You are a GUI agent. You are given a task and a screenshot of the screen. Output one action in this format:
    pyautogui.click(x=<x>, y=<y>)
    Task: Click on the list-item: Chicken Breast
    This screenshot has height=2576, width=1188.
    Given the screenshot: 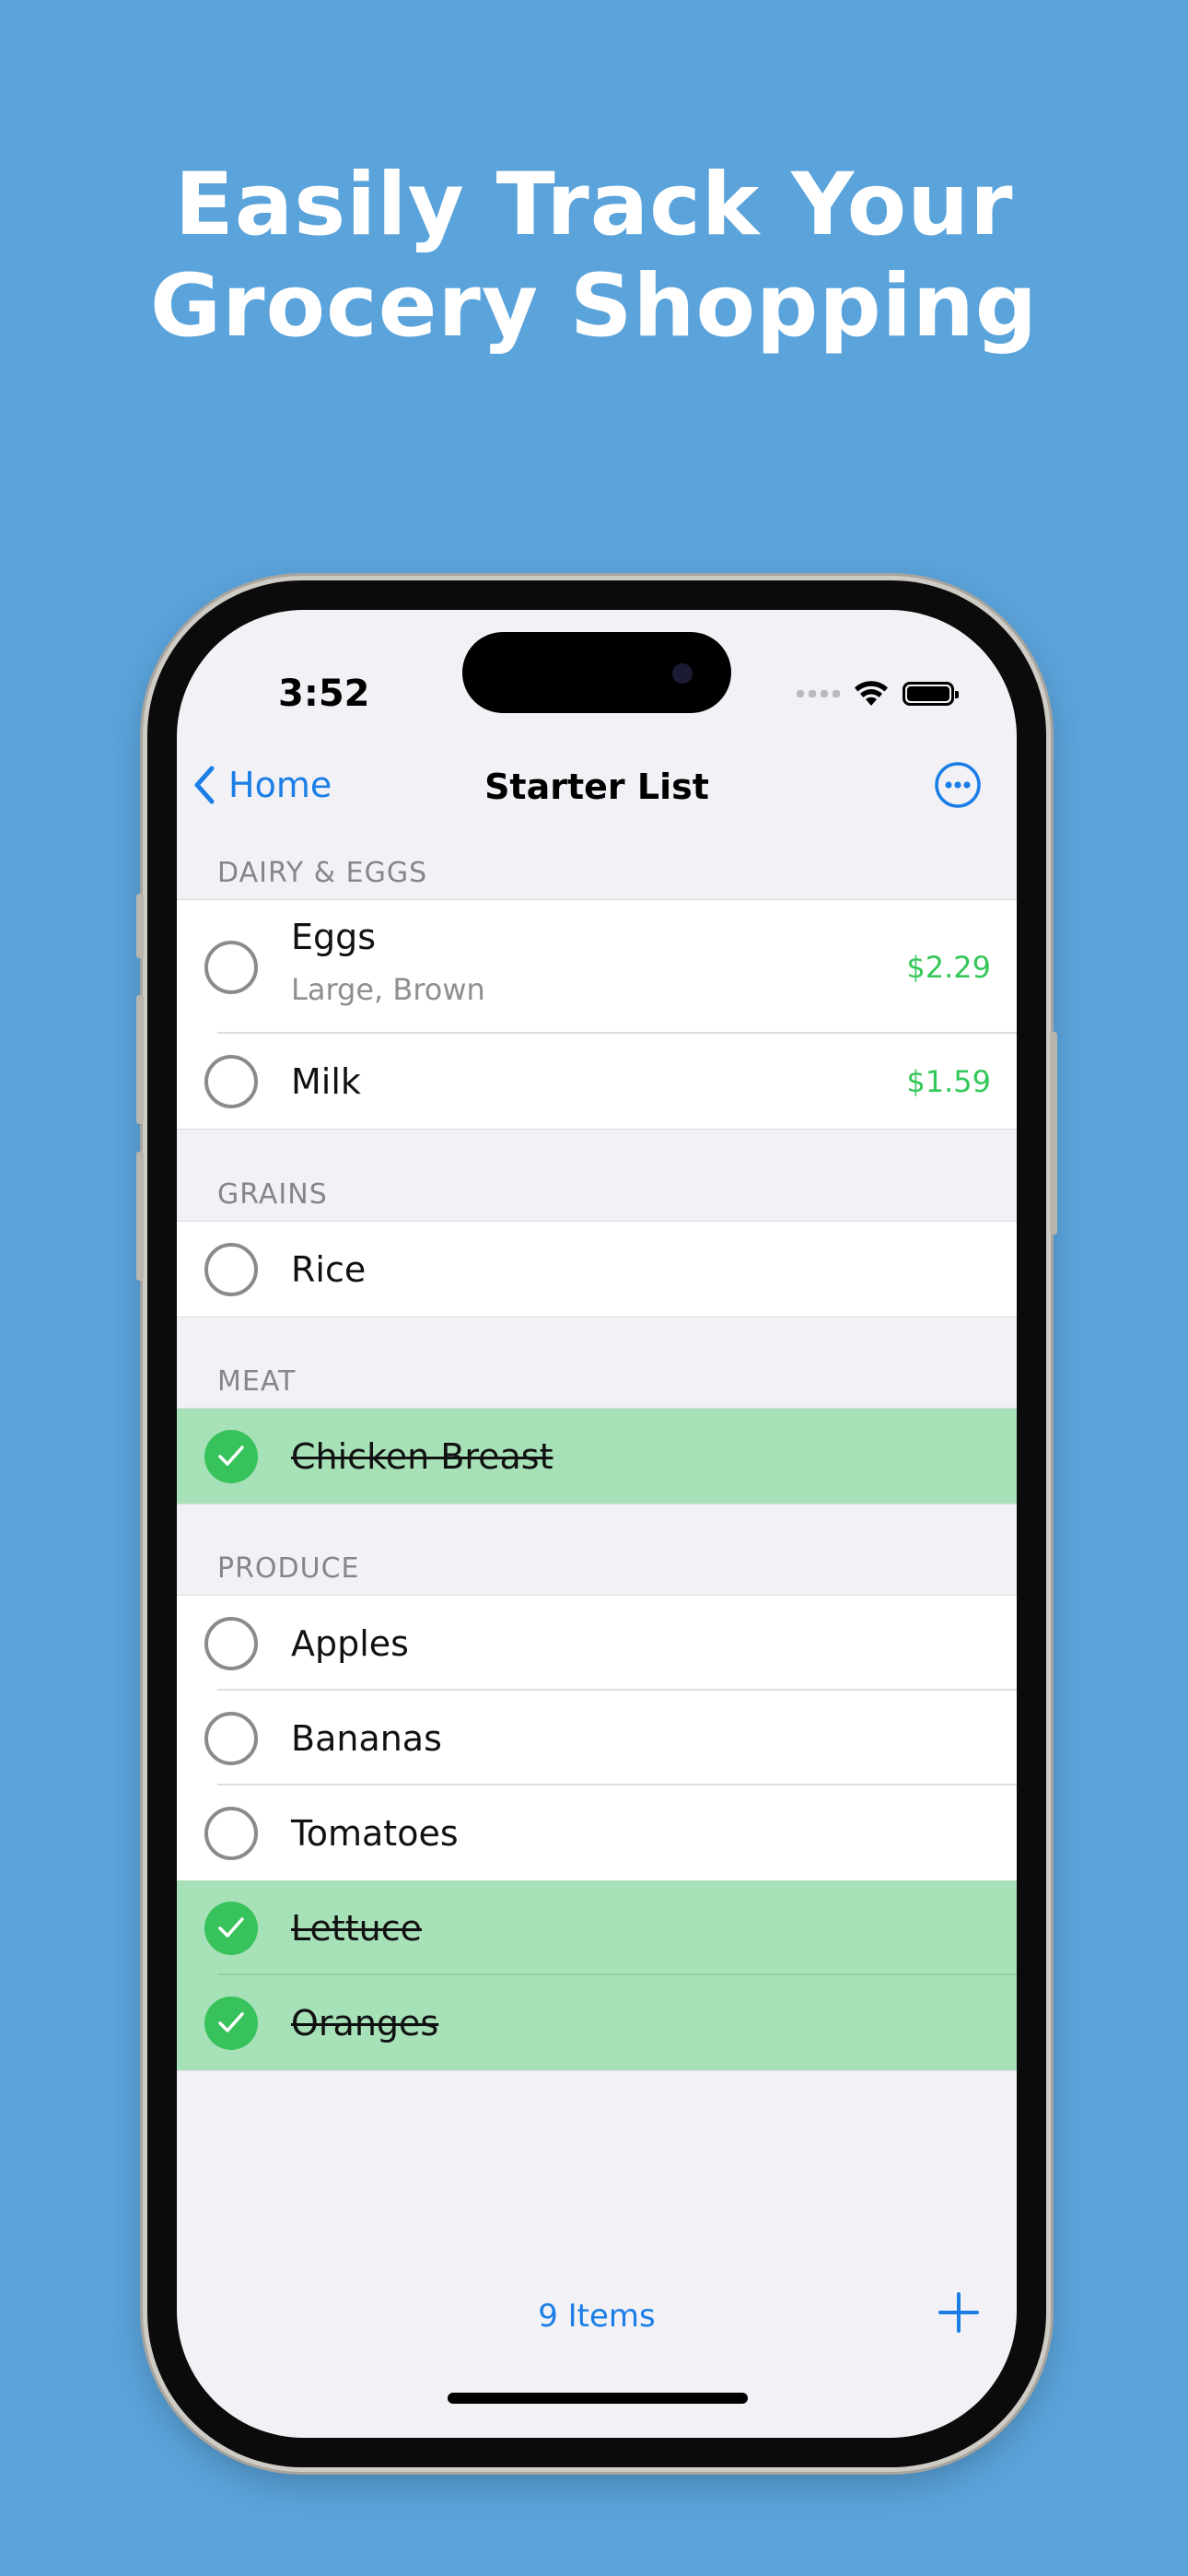 What is the action you would take?
    pyautogui.click(x=597, y=1456)
    